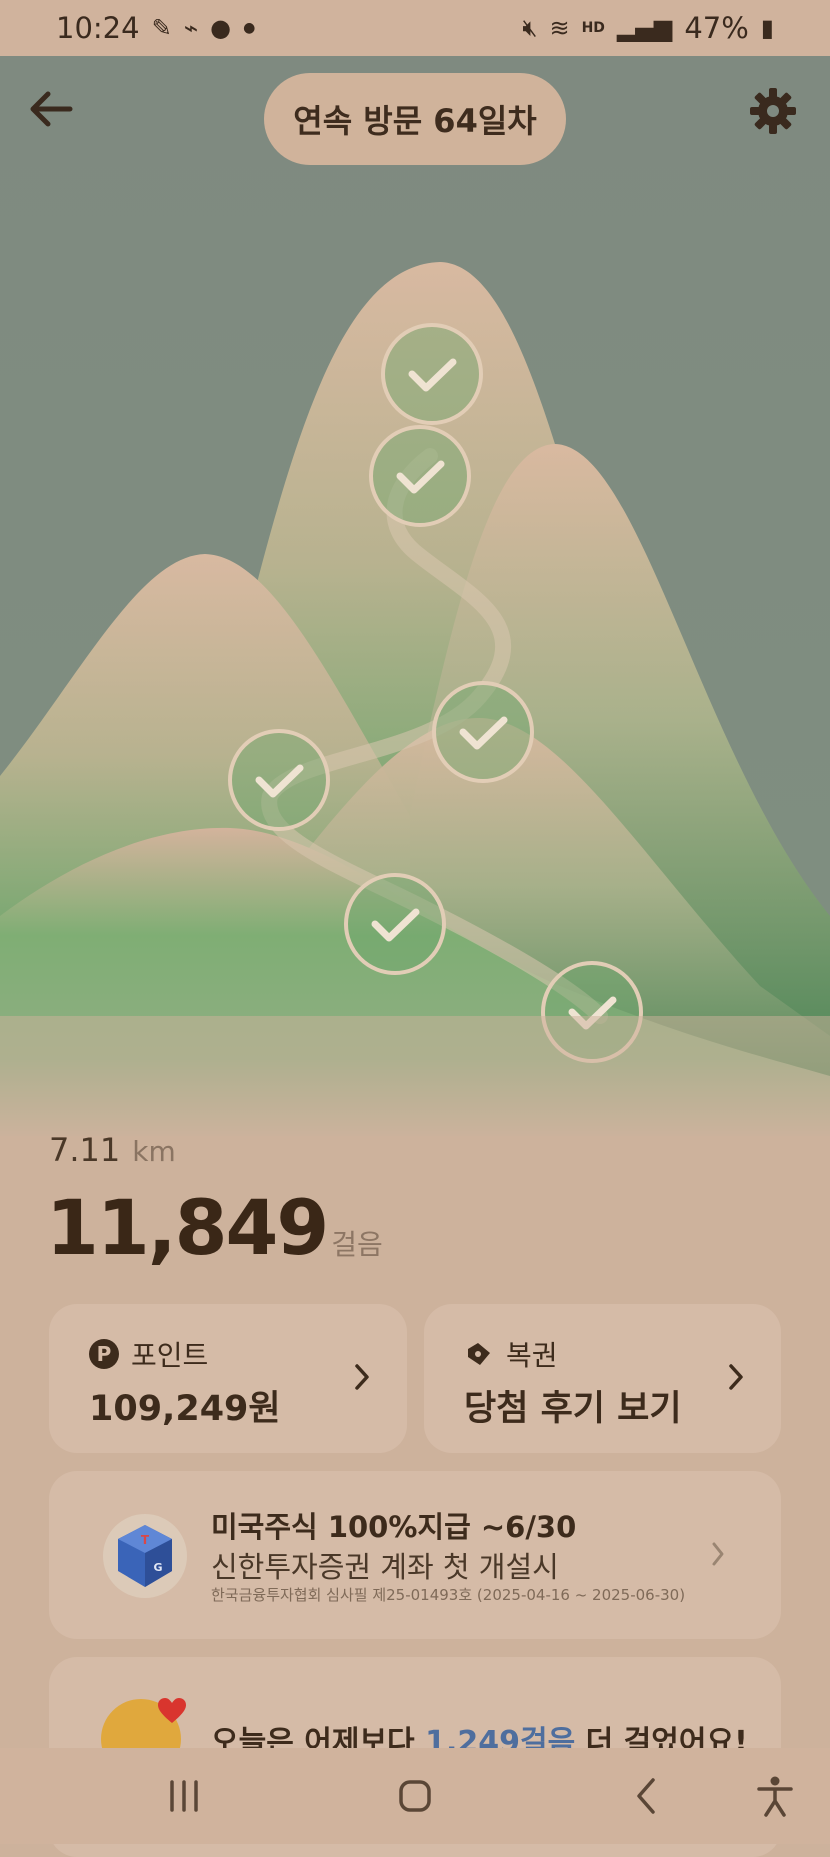 The width and height of the screenshot is (830, 1857). Describe the element at coordinates (157, 1567) in the screenshot. I see `svg-text: G` at that location.